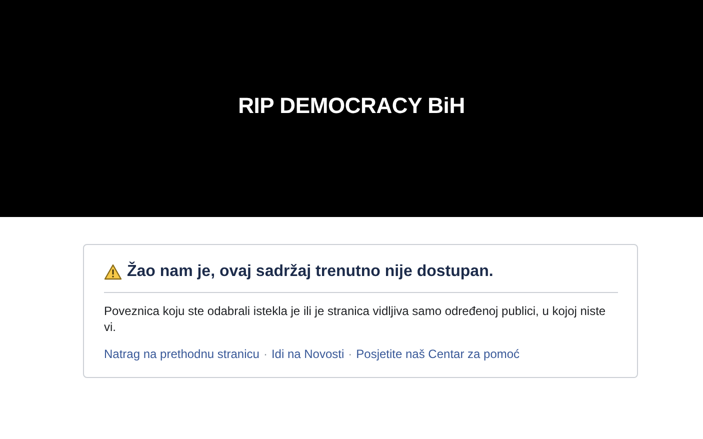  What do you see at coordinates (113, 272) in the screenshot?
I see `warning-icon` at bounding box center [113, 272].